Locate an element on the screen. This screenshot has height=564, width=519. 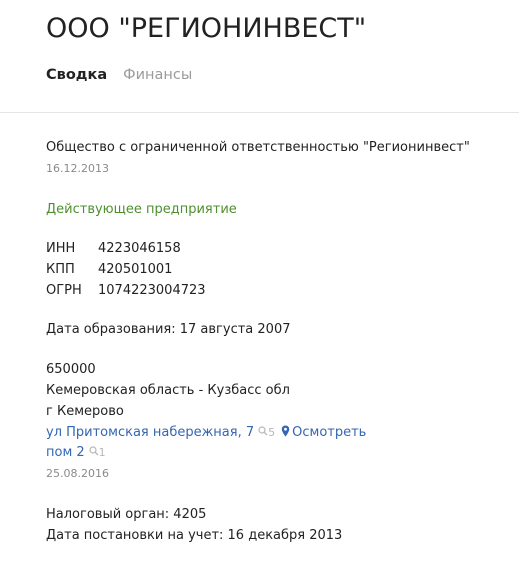
address-room-row: пом 2 1 is located at coordinates (76, 453).